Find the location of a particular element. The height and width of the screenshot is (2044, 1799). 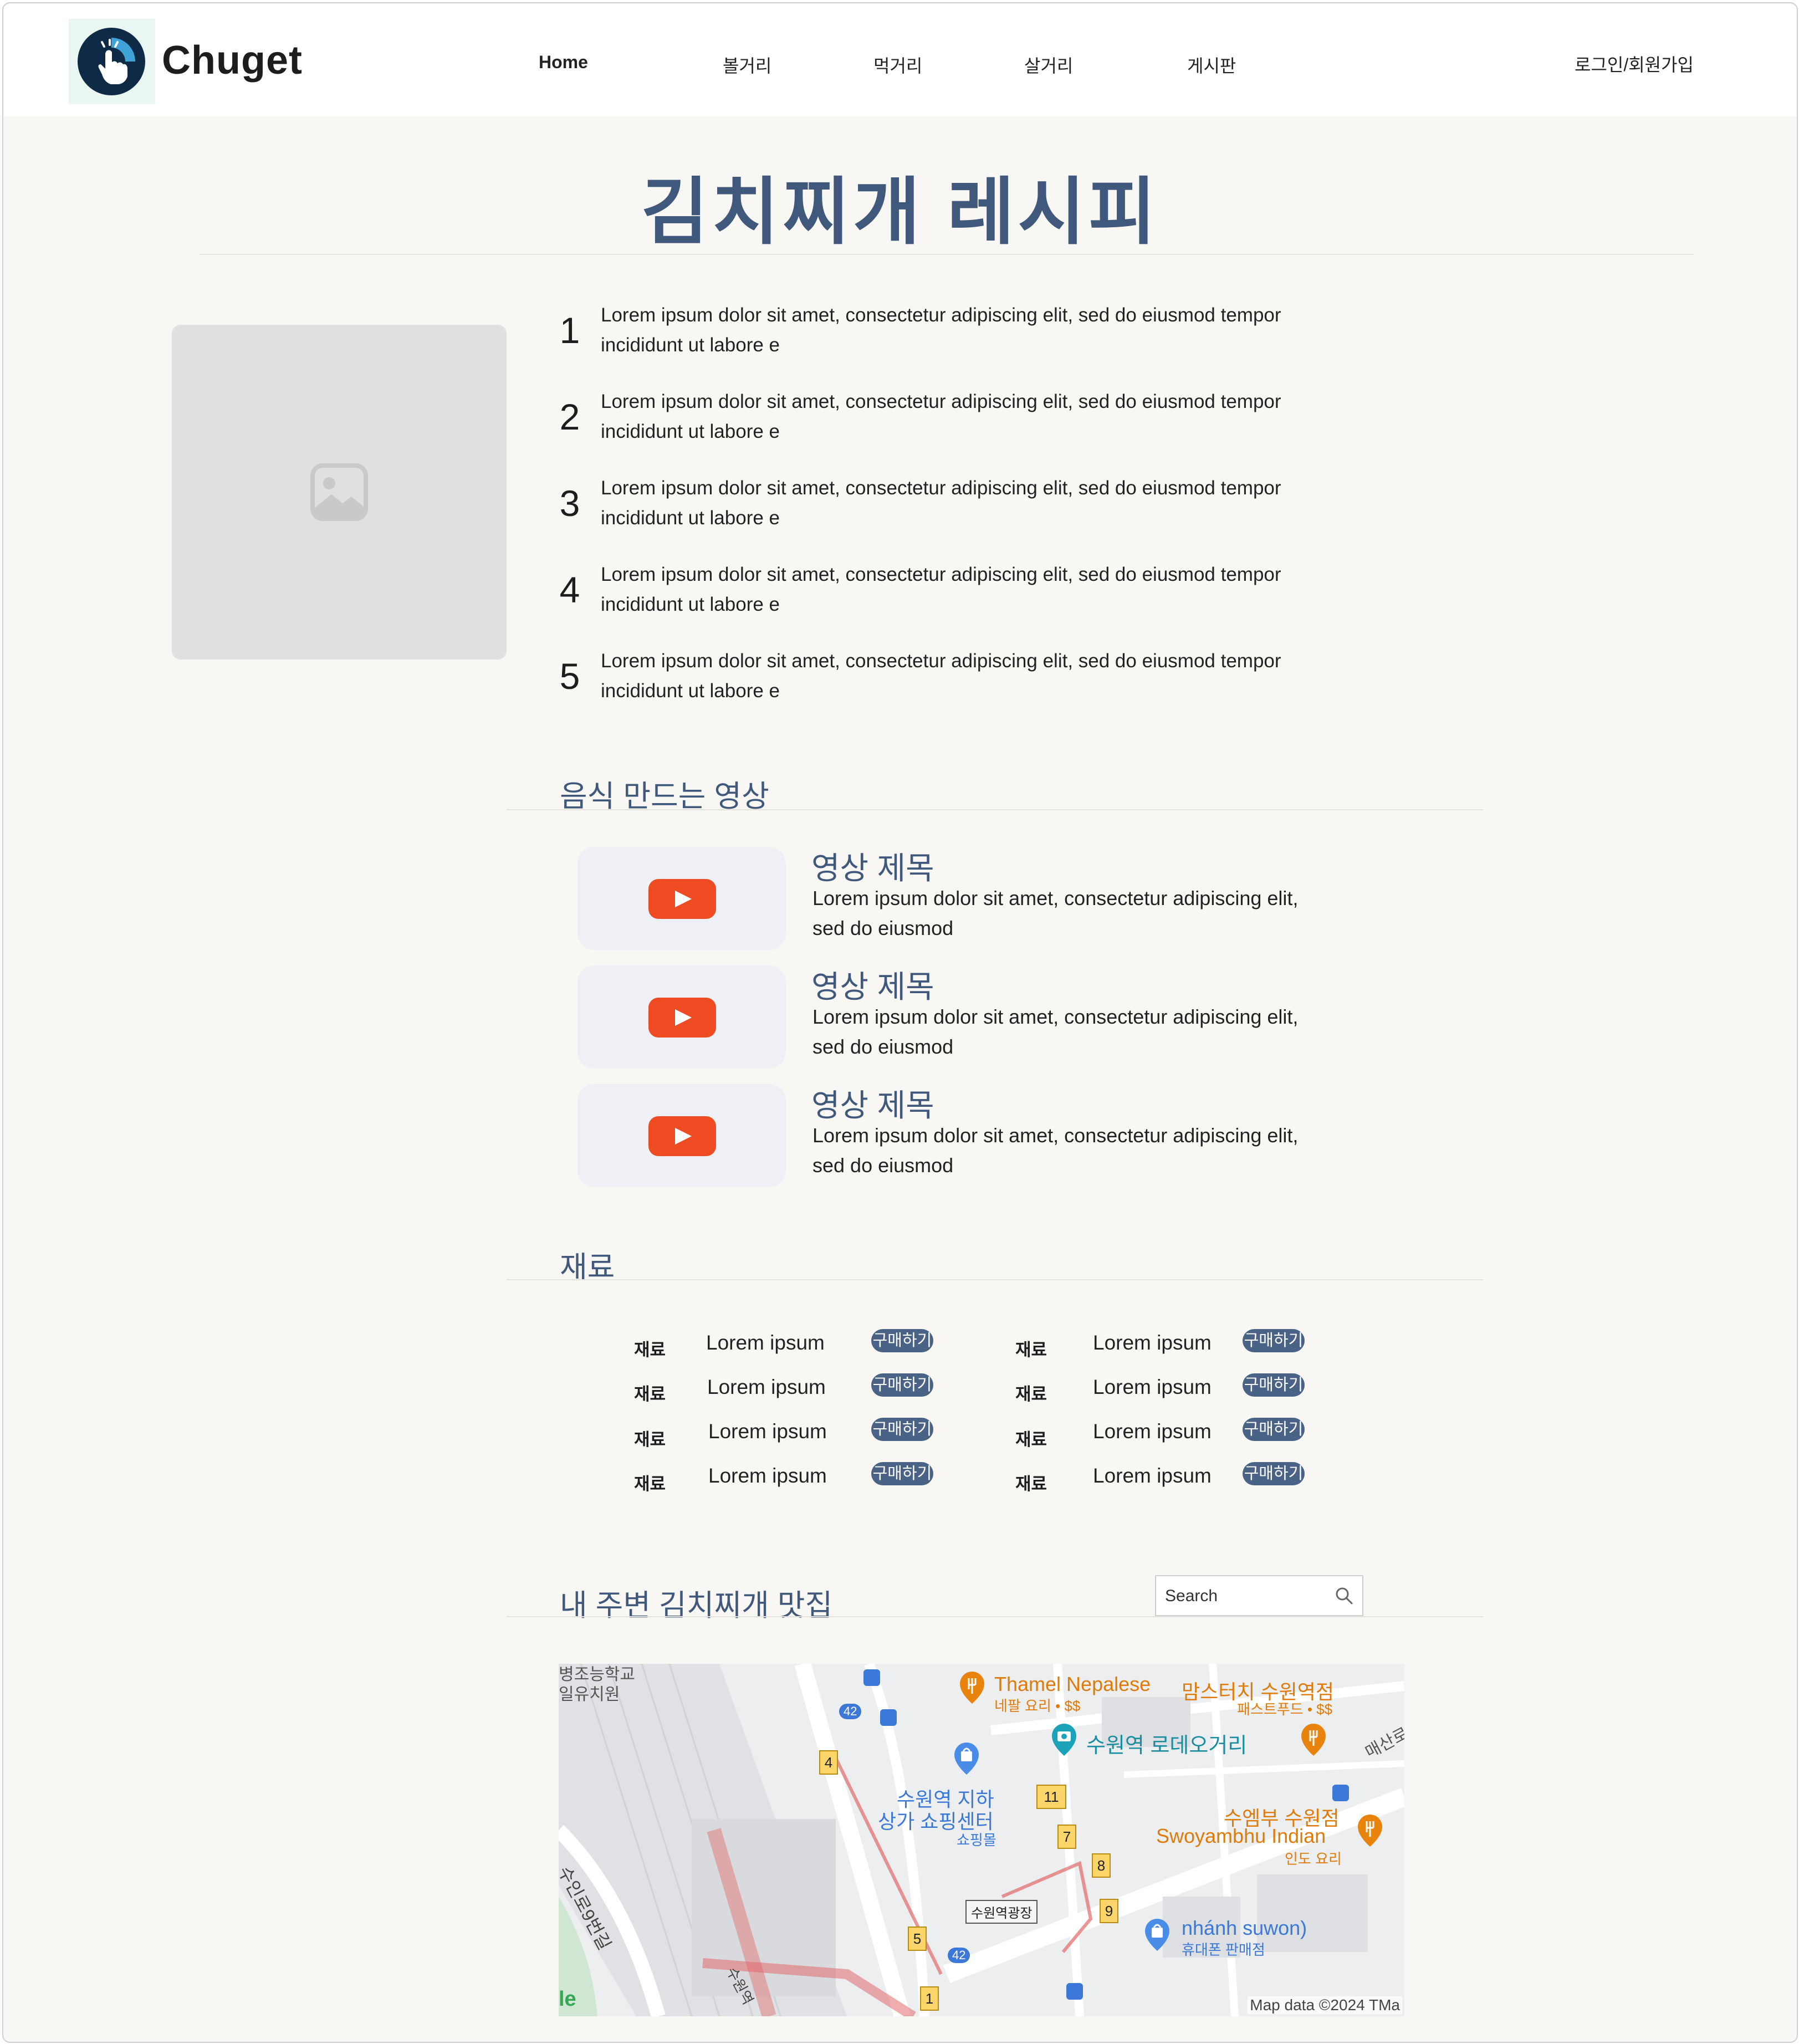

image-icon is located at coordinates (339, 492).